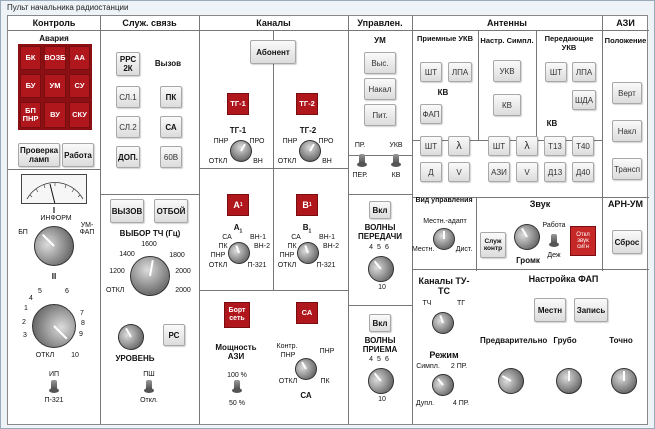  I want to click on level-knob, so click(131, 337).